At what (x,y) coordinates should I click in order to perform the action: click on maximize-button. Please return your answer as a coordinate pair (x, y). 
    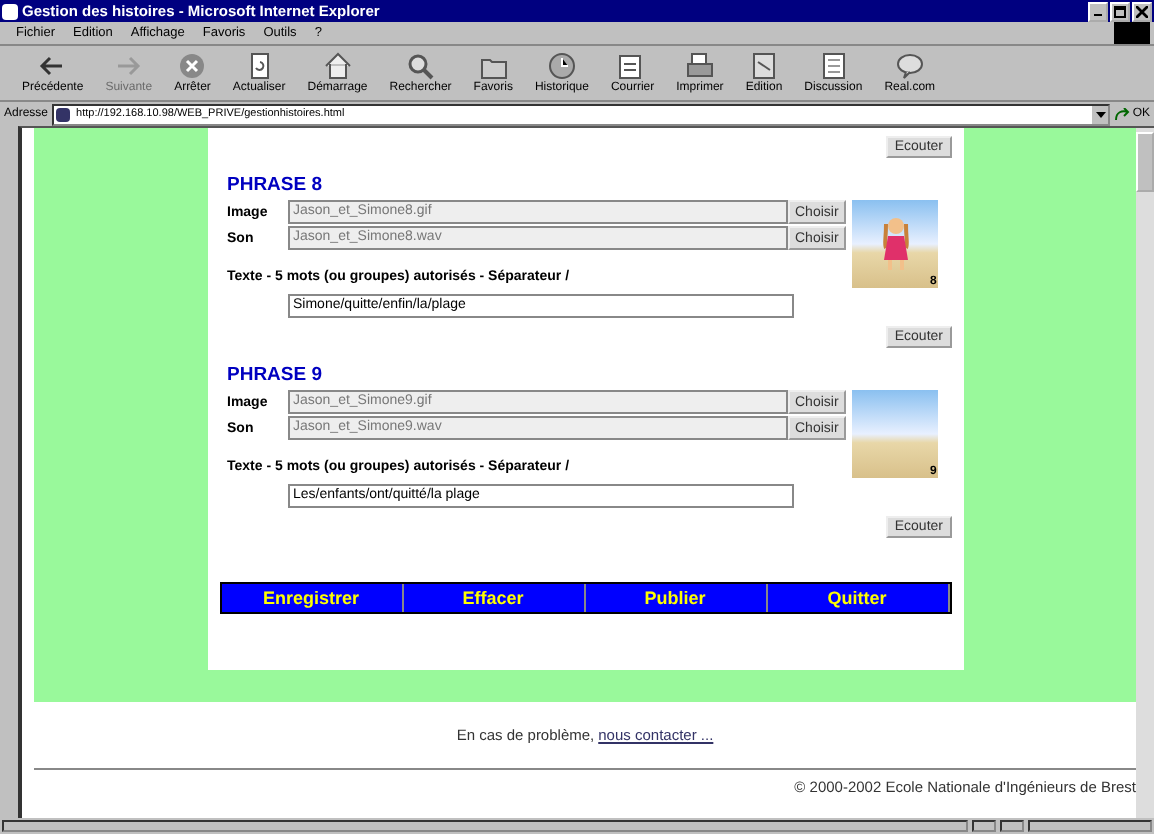
    Looking at the image, I should click on (1120, 11).